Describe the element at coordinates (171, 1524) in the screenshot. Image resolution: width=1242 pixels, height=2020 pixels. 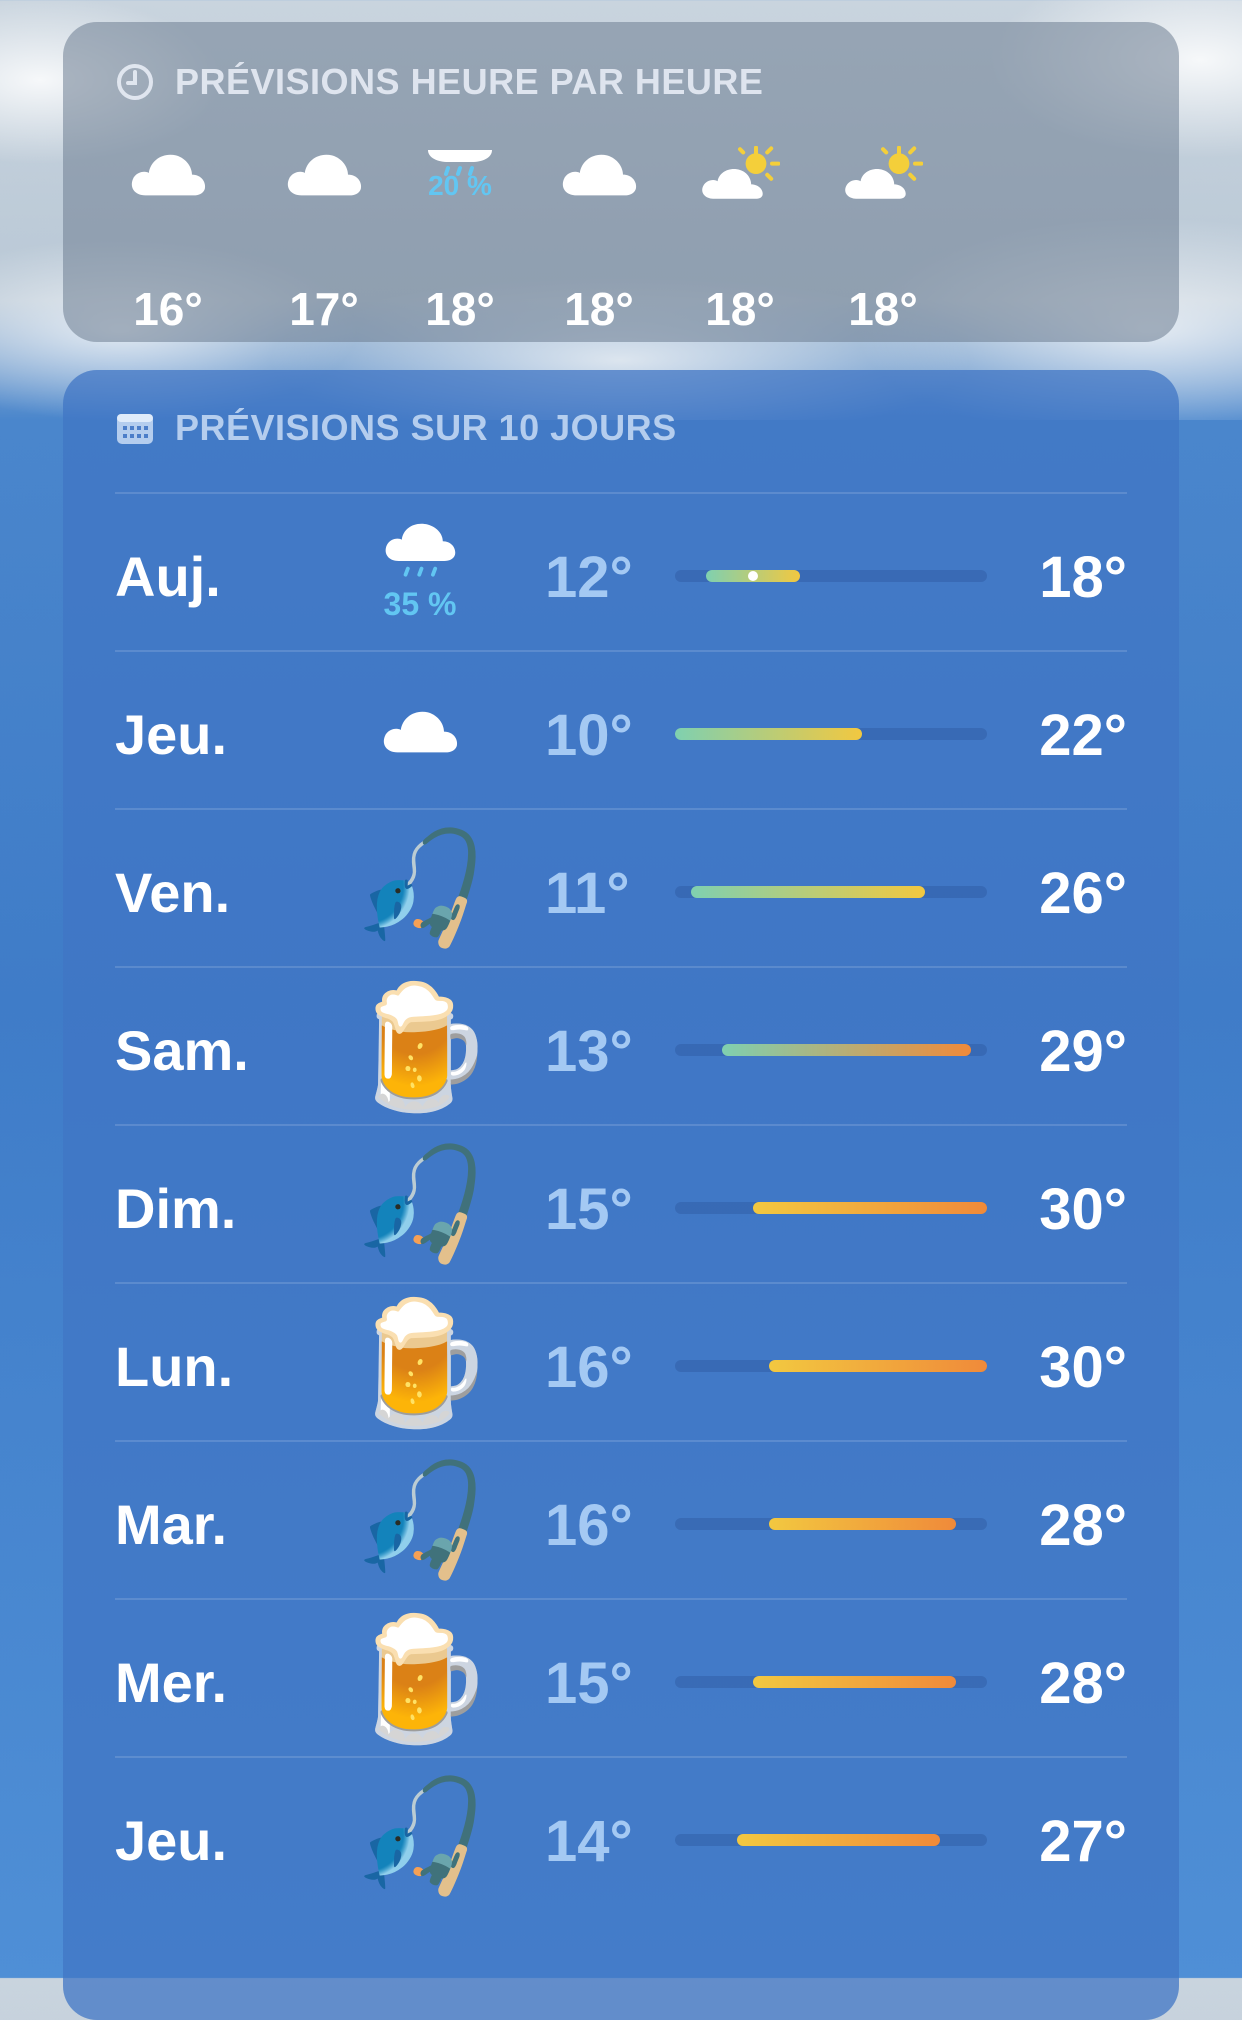
I see `day-name: Mar.` at that location.